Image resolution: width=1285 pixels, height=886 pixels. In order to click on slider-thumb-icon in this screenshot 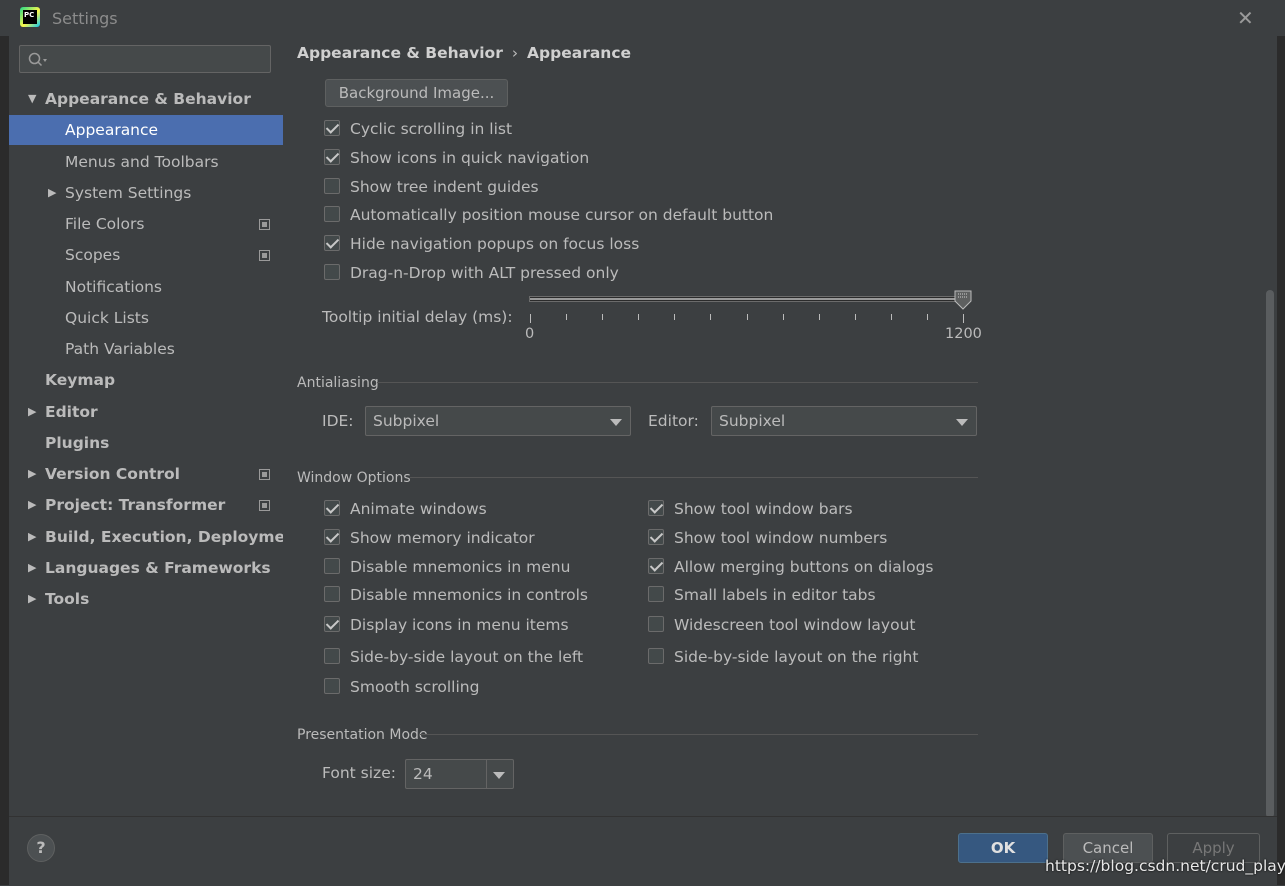, I will do `click(963, 300)`.